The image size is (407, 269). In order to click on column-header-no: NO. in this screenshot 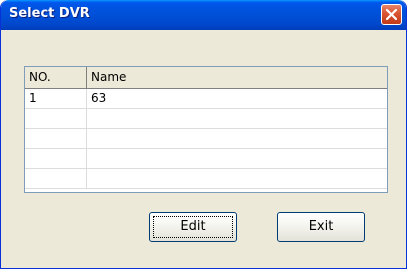, I will do `click(56, 77)`.